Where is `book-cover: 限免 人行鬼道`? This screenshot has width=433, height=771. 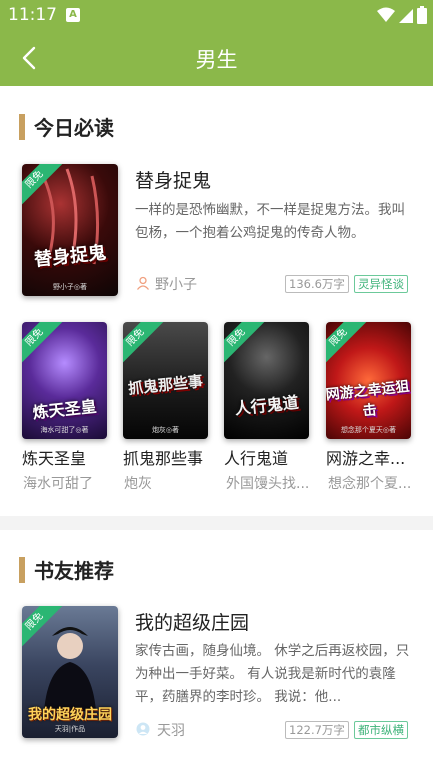
book-cover: 限免 人行鬼道 is located at coordinates (266, 380).